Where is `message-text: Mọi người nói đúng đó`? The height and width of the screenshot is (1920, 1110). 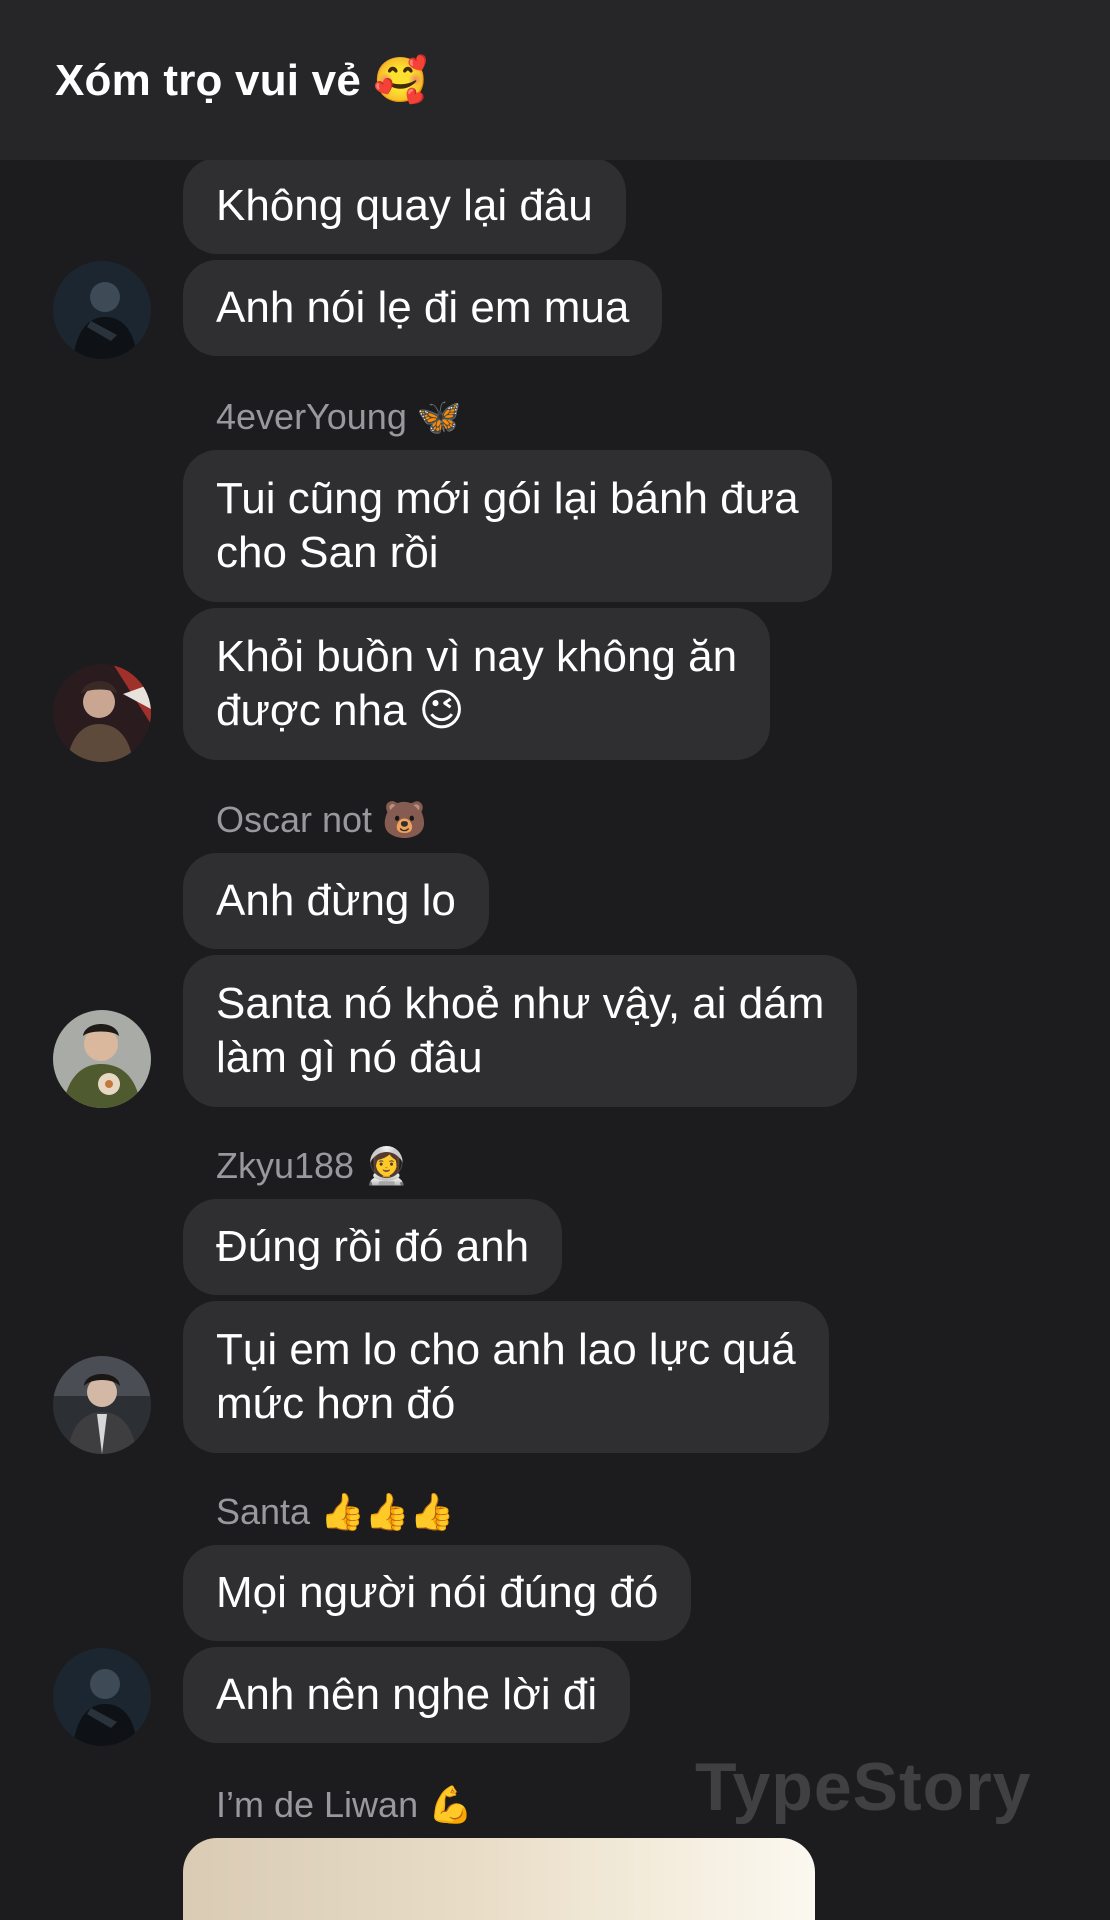
message-text: Mọi người nói đúng đó is located at coordinates (437, 1592).